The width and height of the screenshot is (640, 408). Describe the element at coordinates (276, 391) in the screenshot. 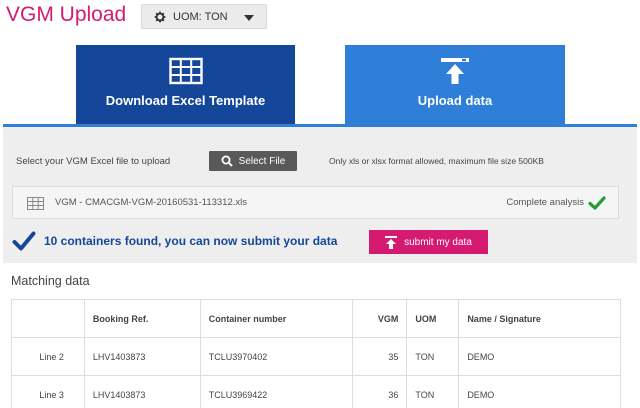

I see `cell-container-number: TCLU3969422` at that location.